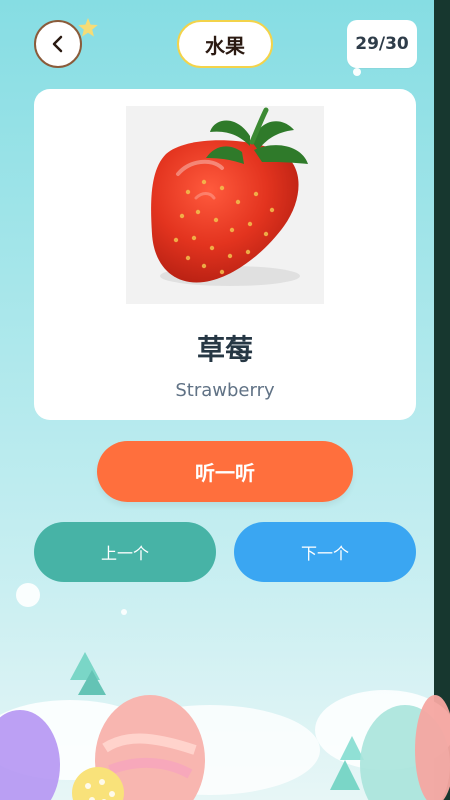 This screenshot has width=450, height=800. Describe the element at coordinates (88, 27) in the screenshot. I see `star-icon` at that location.